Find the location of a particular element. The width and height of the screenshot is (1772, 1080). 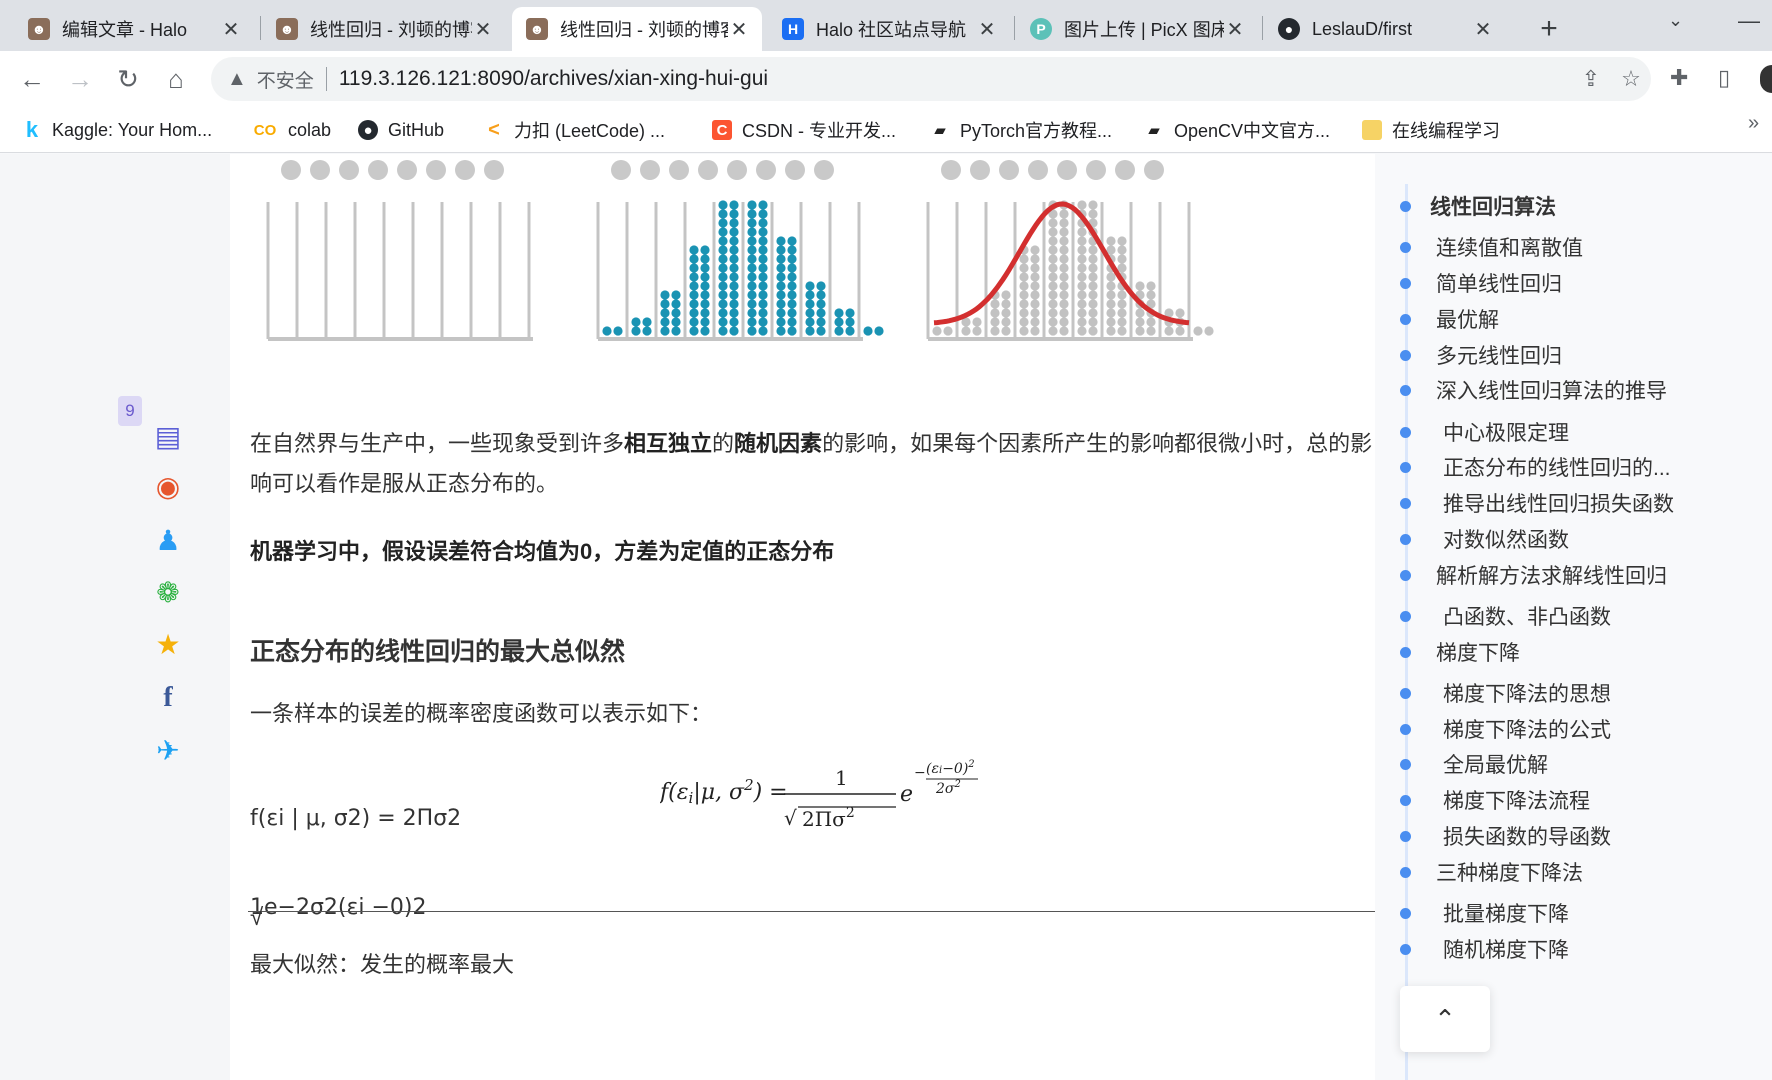

toc-item: 连续值和离散值 is located at coordinates (1509, 247).